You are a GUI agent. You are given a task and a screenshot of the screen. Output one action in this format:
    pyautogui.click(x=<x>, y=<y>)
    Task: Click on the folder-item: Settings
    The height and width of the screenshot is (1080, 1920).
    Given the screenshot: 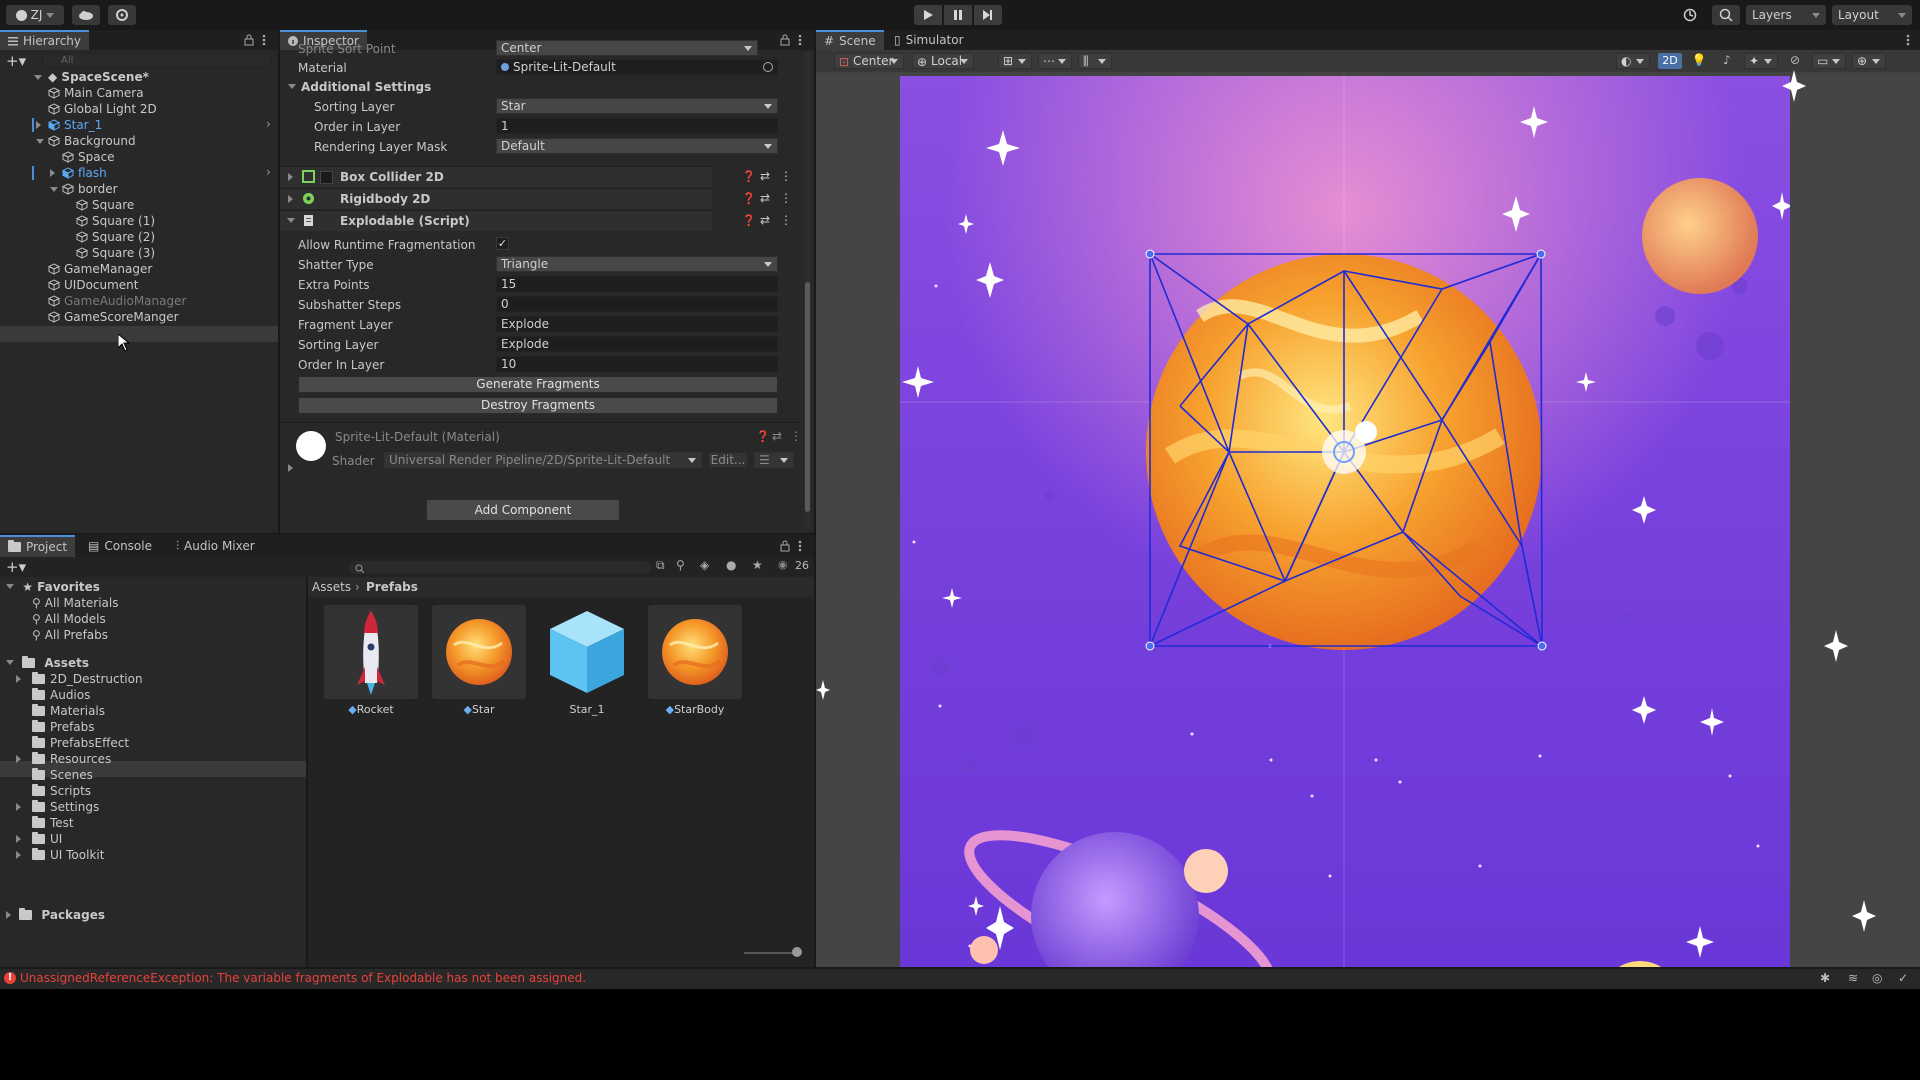 What is the action you would take?
    pyautogui.click(x=57, y=807)
    